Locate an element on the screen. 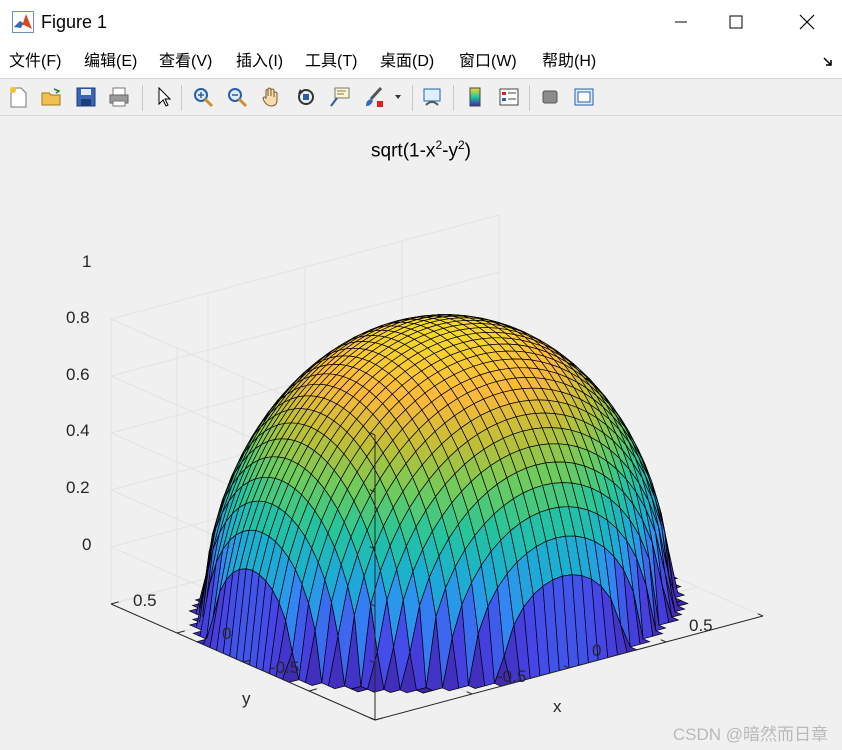  z-tick-label: 0.8 is located at coordinates (78, 317).